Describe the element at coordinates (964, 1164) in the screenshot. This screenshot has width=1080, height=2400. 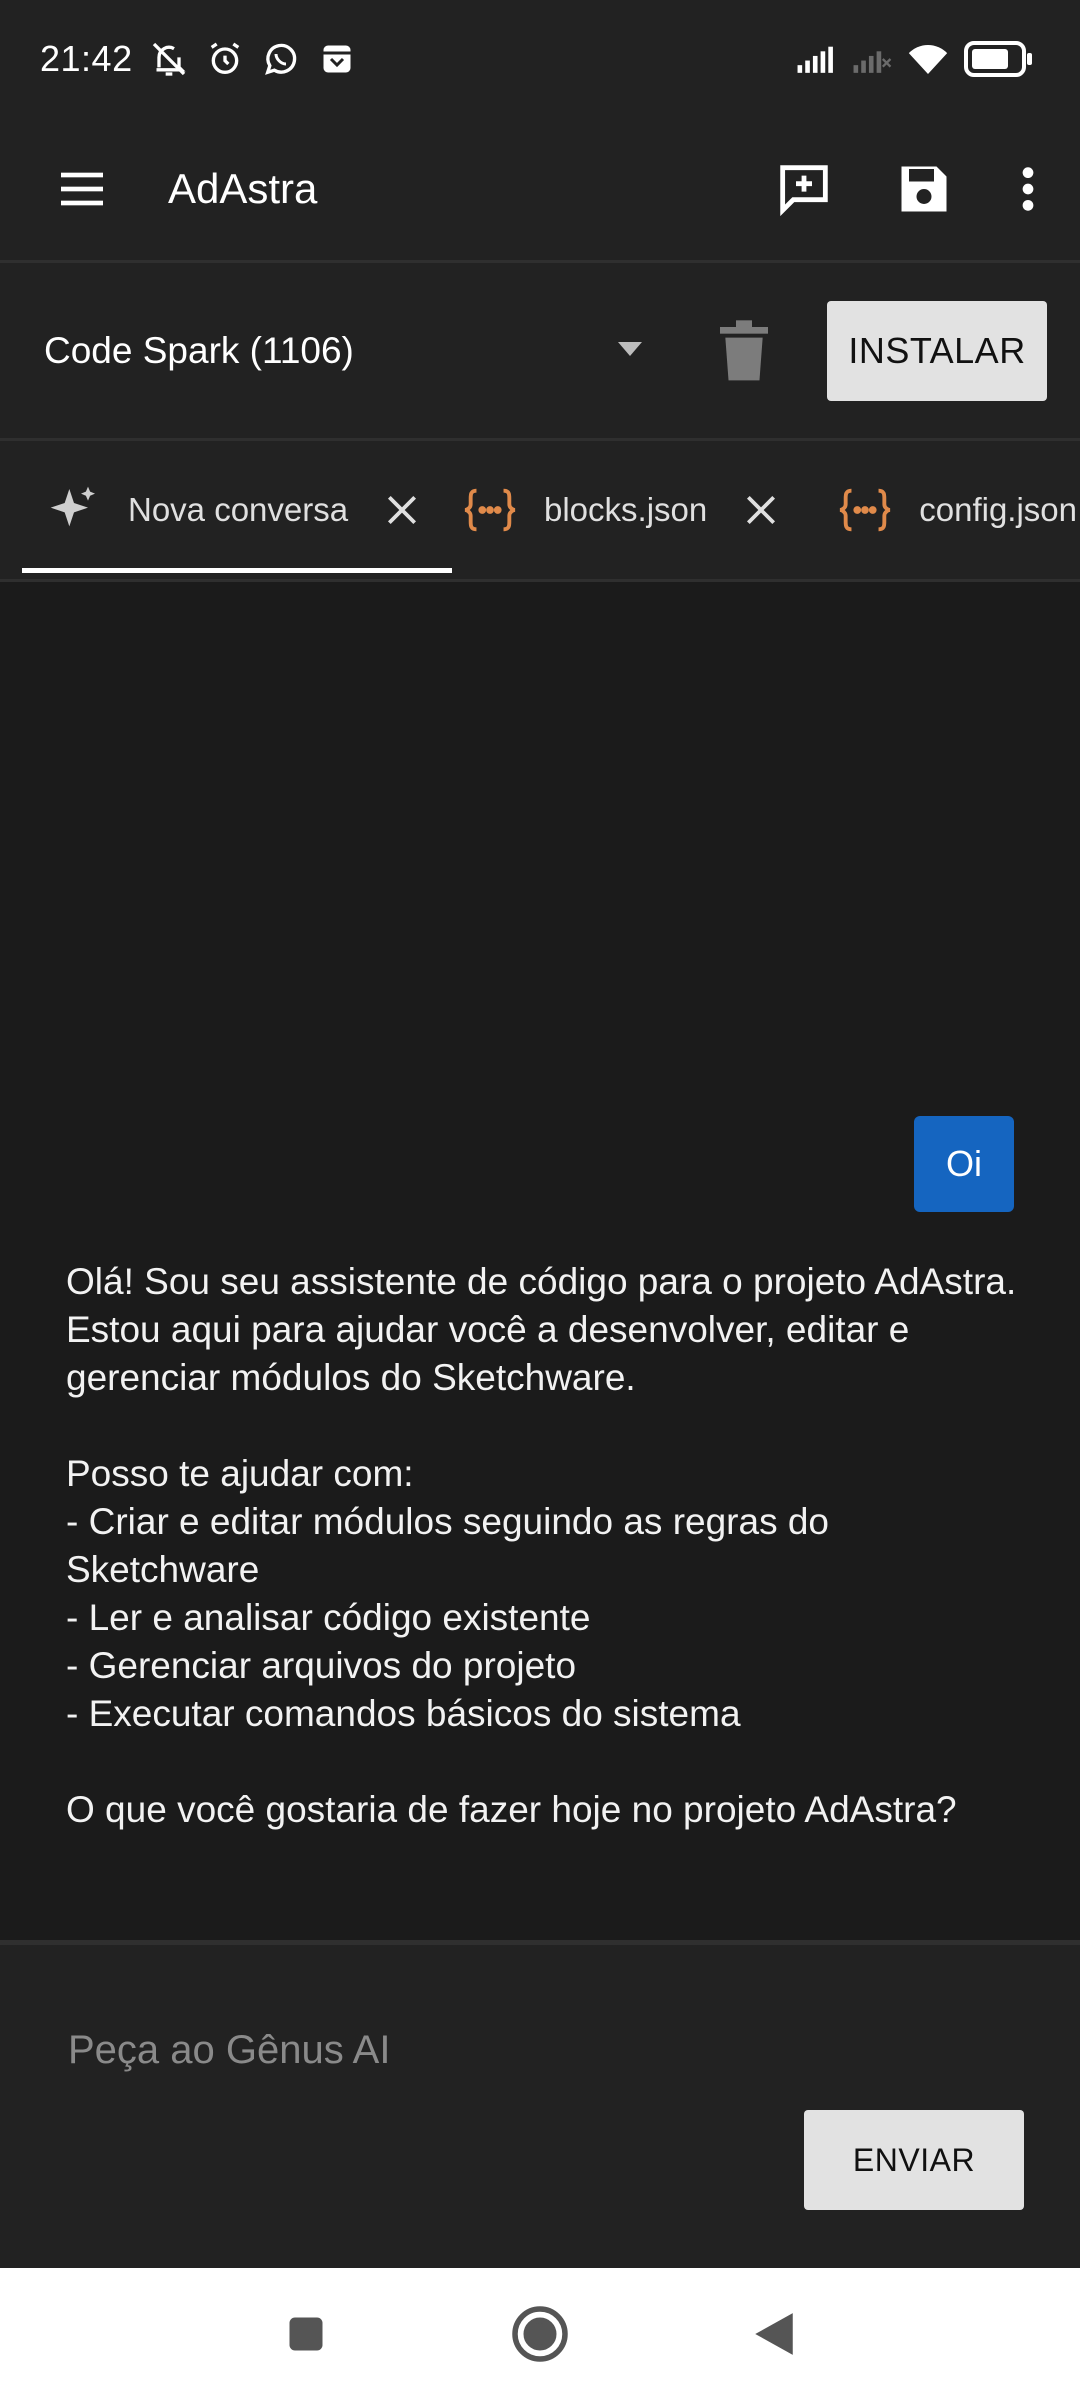
I see `user-message-bubble: Oi` at that location.